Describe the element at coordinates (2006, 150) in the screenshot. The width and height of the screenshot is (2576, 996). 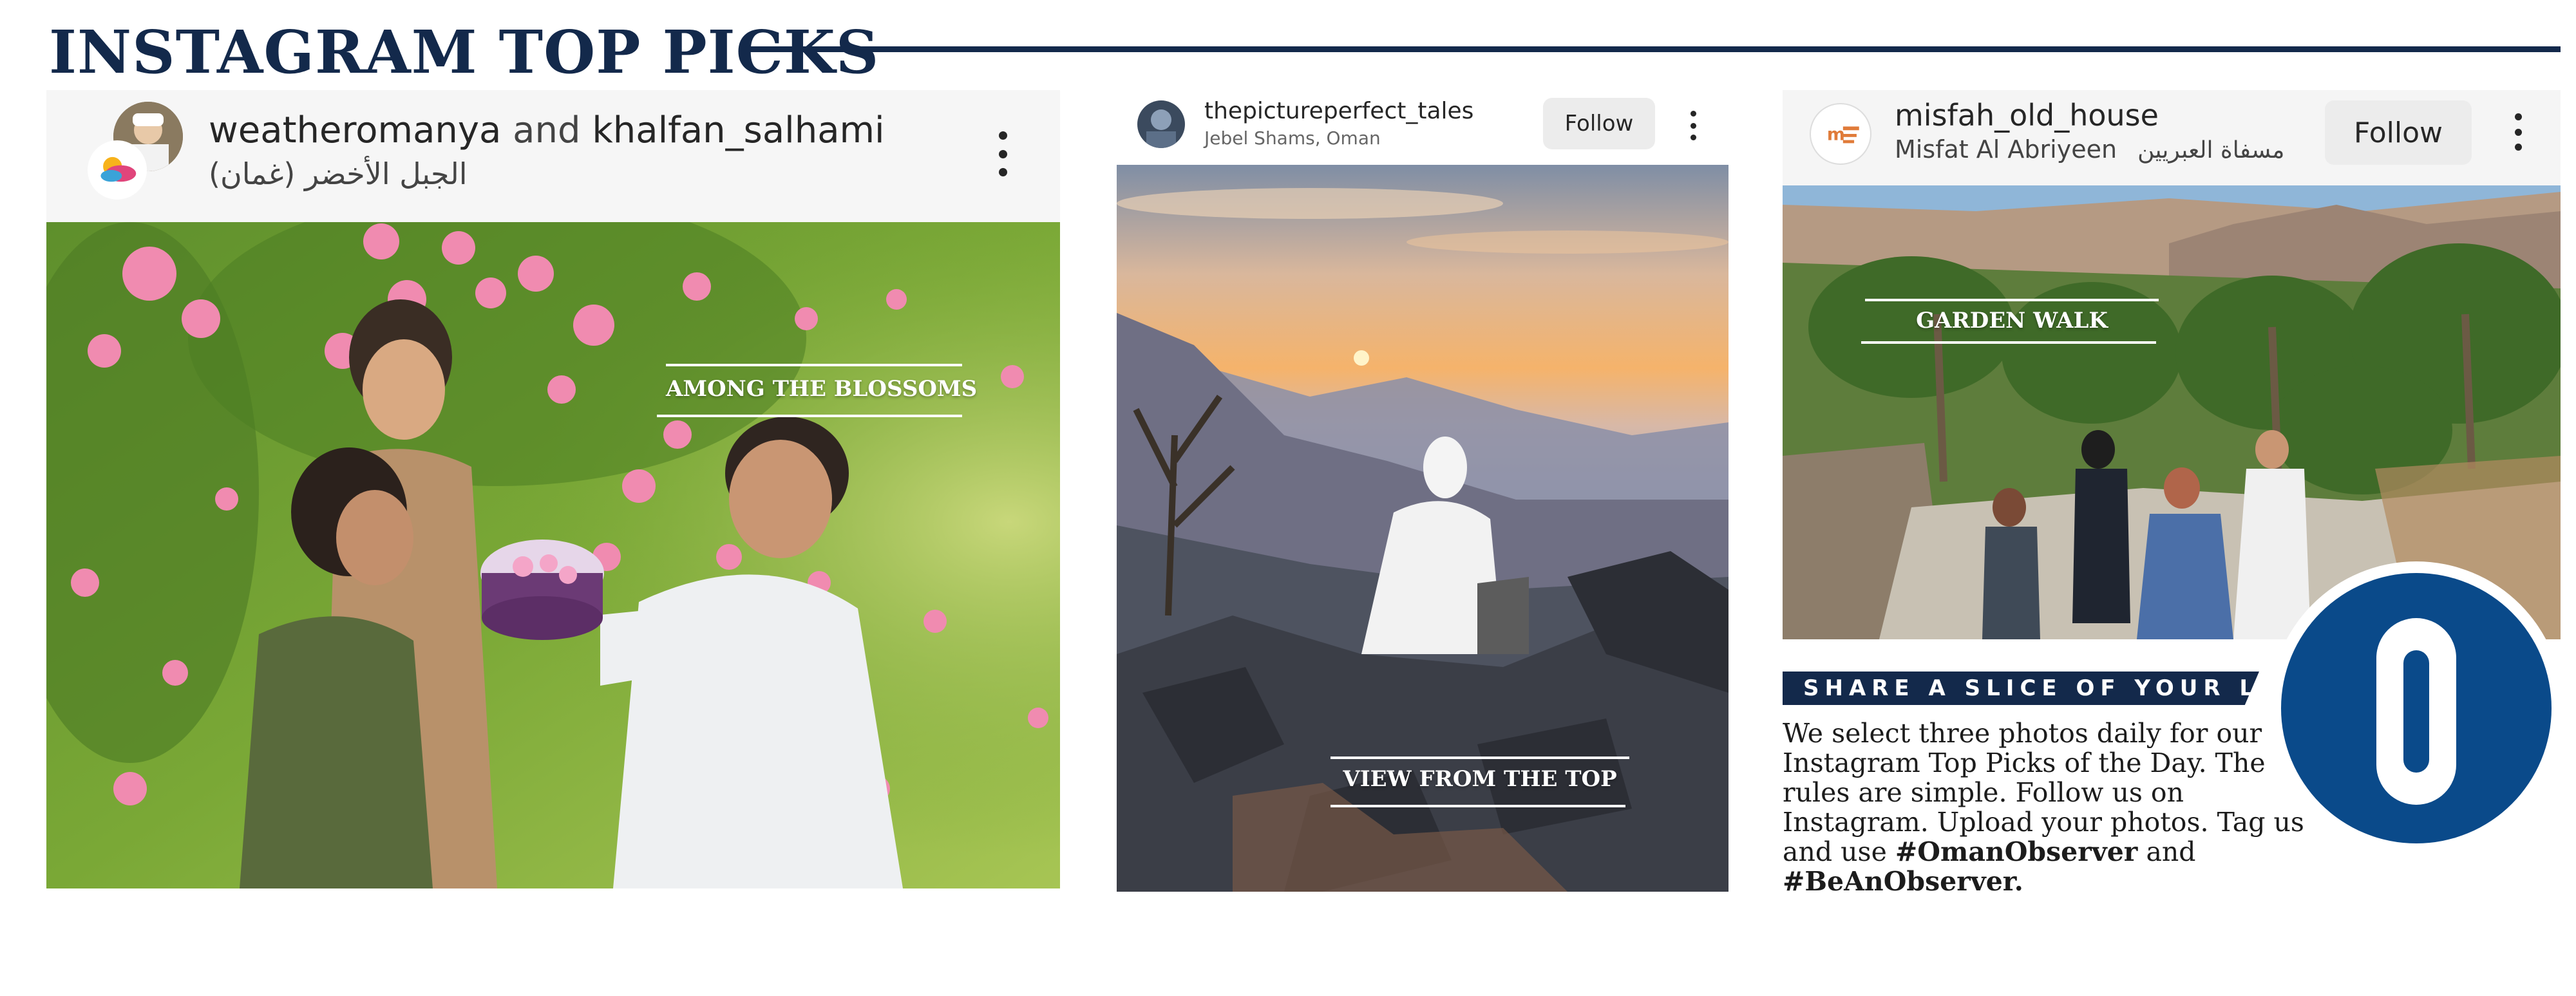
I see `post-3-location-en: Misfat Al Abriyeen` at that location.